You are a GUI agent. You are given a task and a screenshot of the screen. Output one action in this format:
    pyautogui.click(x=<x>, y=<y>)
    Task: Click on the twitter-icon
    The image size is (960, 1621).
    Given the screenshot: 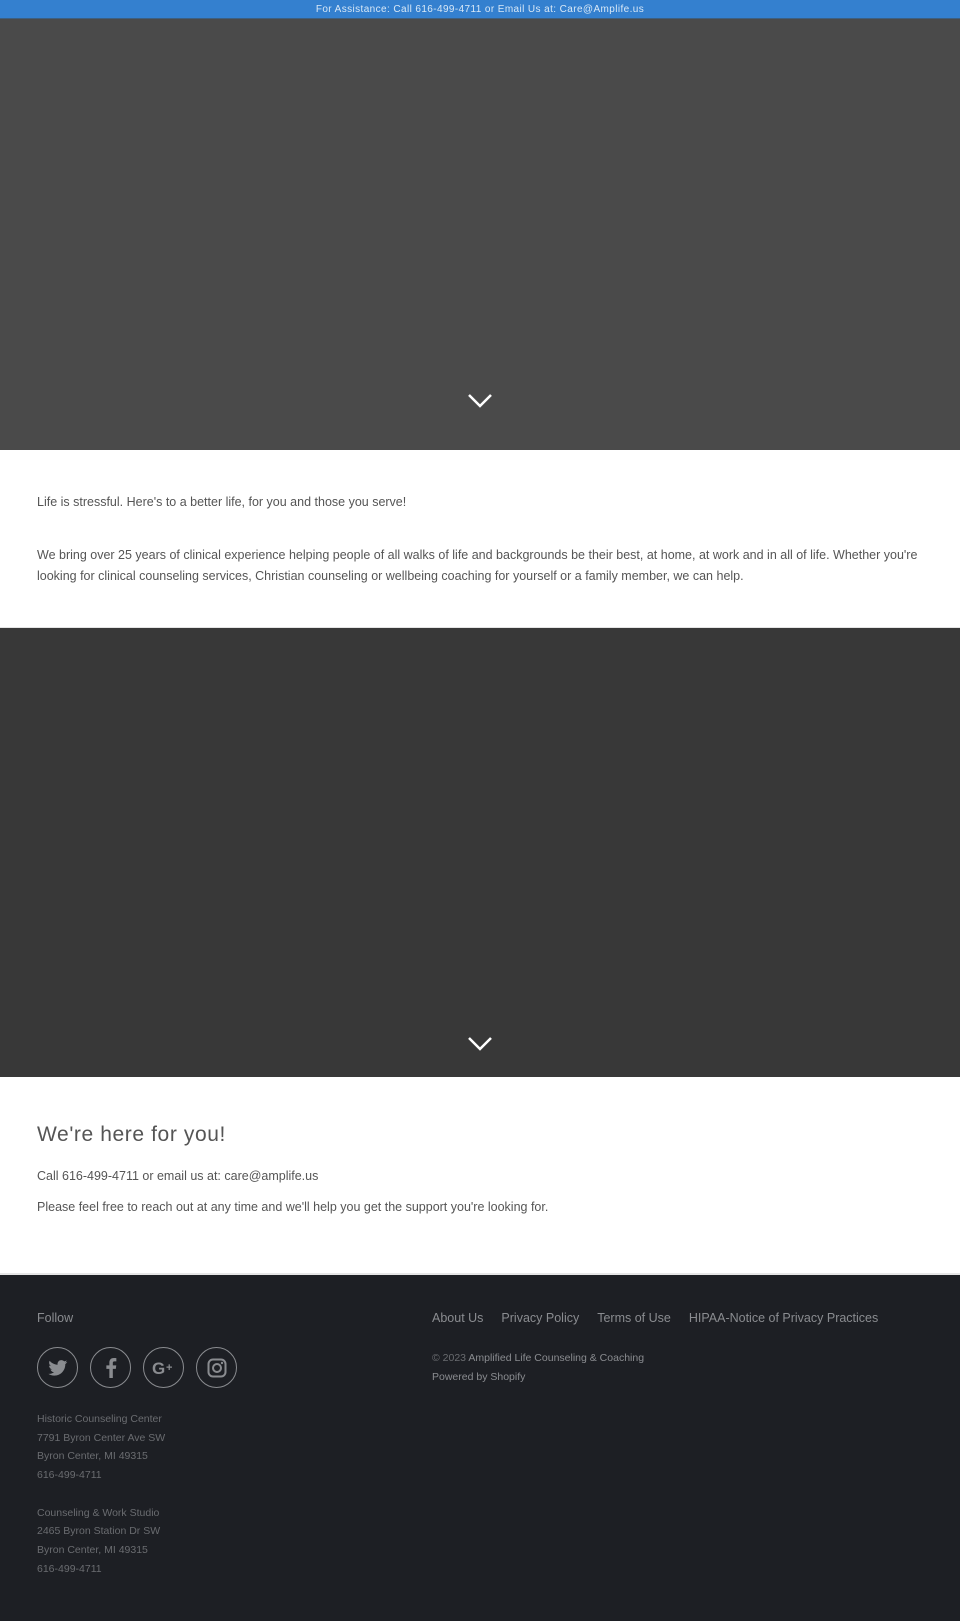 What is the action you would take?
    pyautogui.click(x=57, y=1367)
    